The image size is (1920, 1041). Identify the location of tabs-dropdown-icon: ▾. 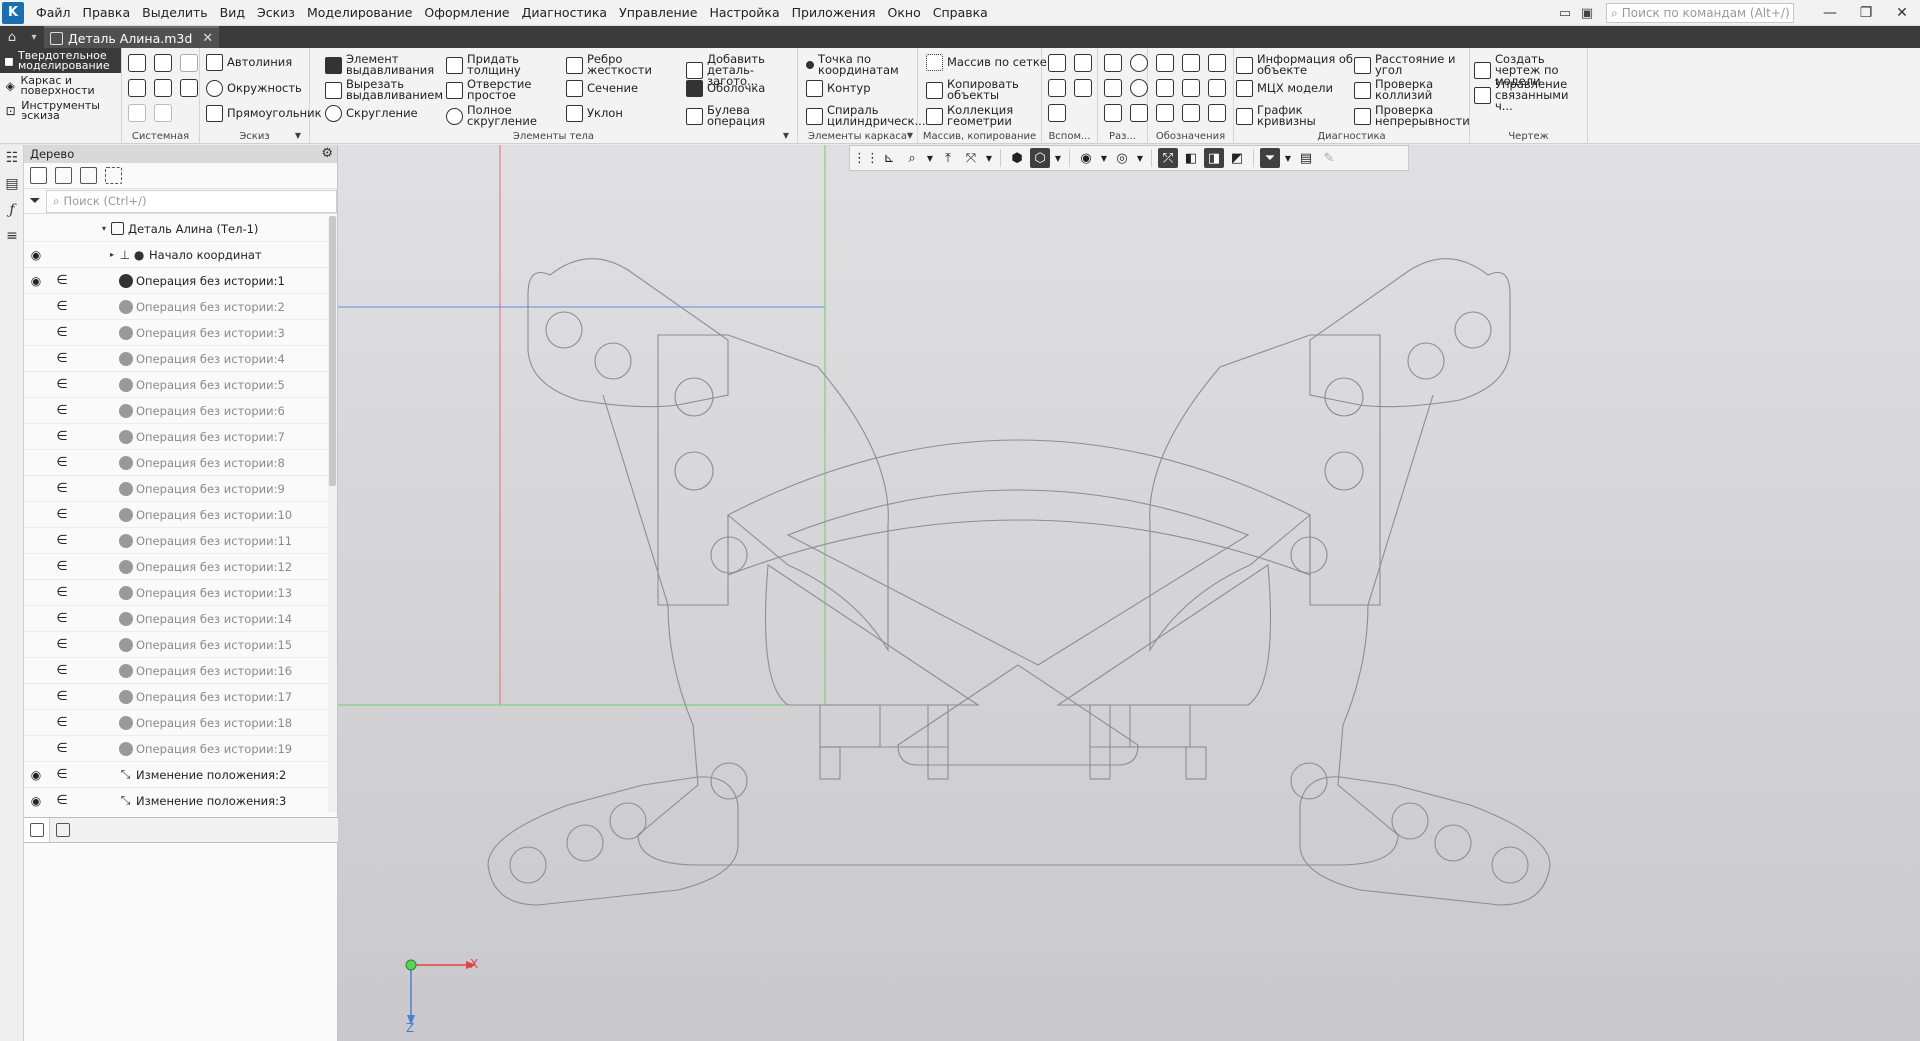
(34, 37).